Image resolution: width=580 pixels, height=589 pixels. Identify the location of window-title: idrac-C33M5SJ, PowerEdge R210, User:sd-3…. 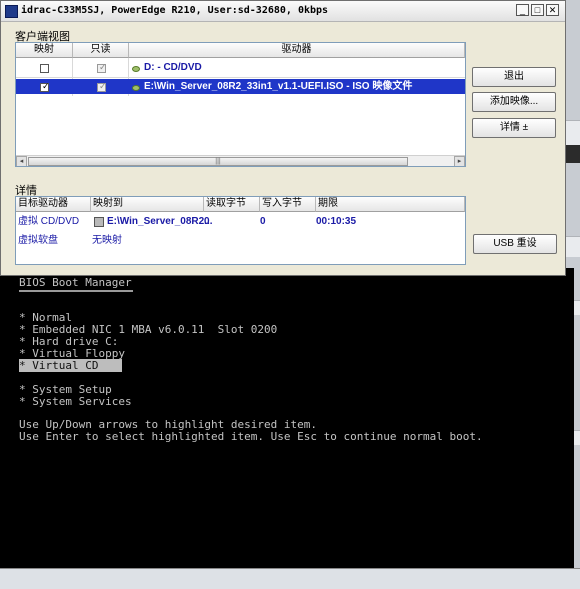
(175, 10).